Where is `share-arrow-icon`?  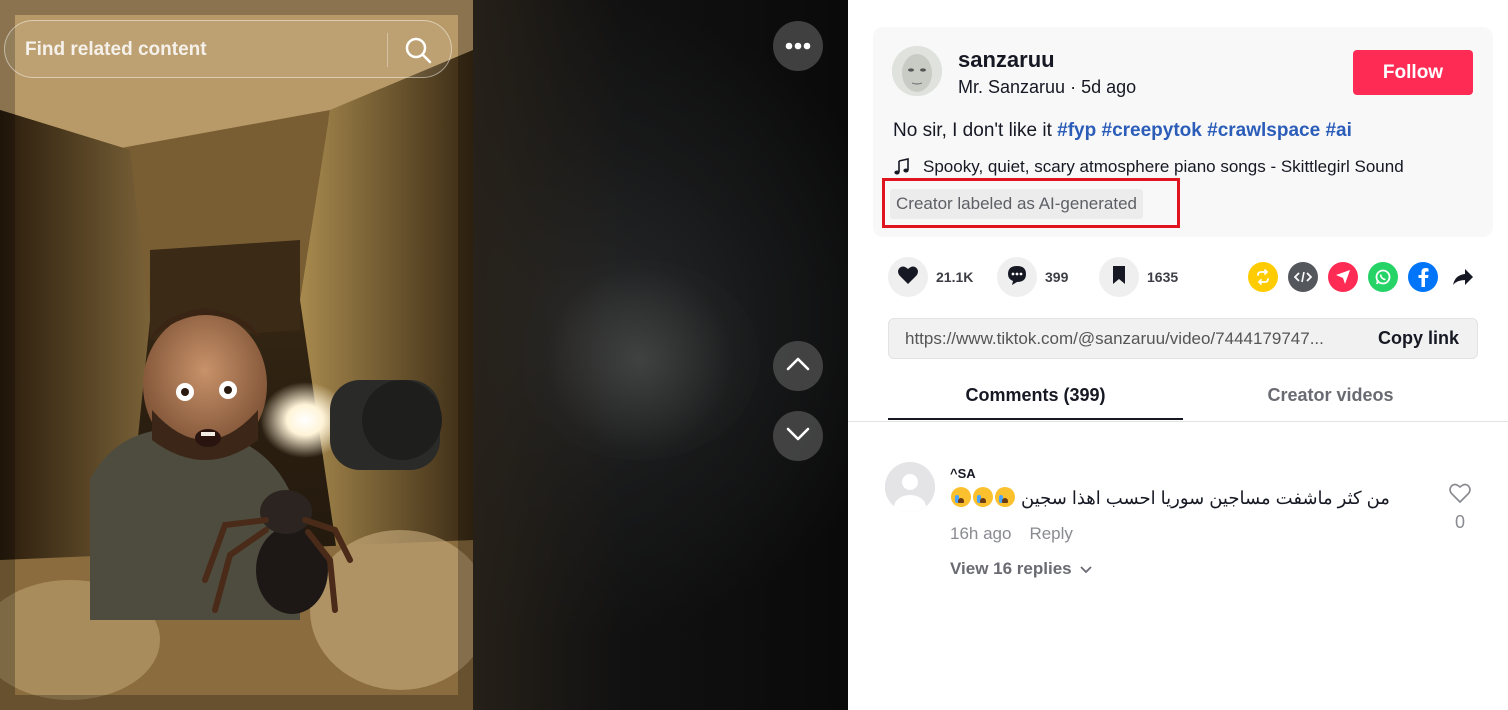 share-arrow-icon is located at coordinates (1463, 277).